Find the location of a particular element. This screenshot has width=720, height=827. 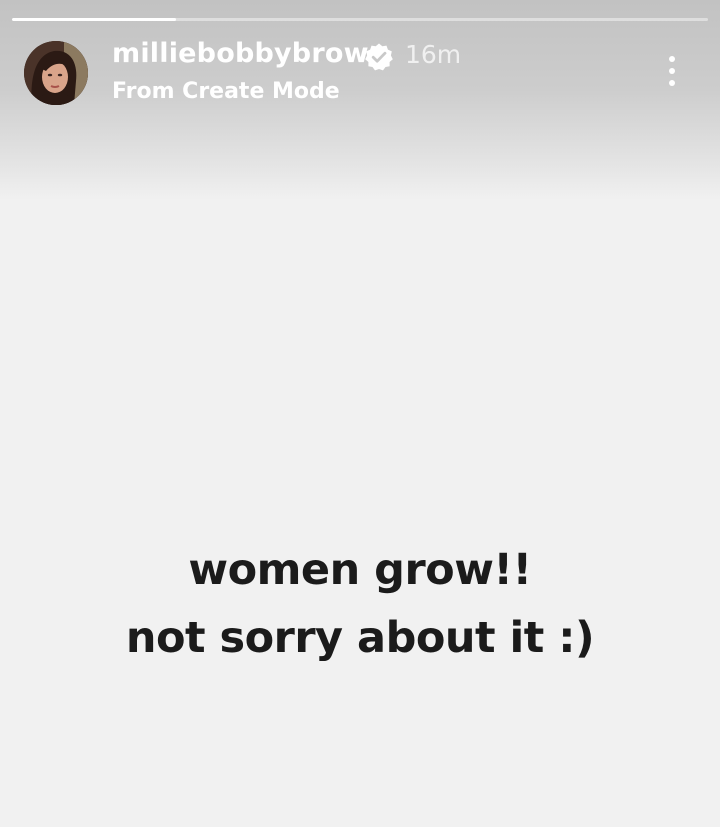

more-options-button is located at coordinates (672, 71).